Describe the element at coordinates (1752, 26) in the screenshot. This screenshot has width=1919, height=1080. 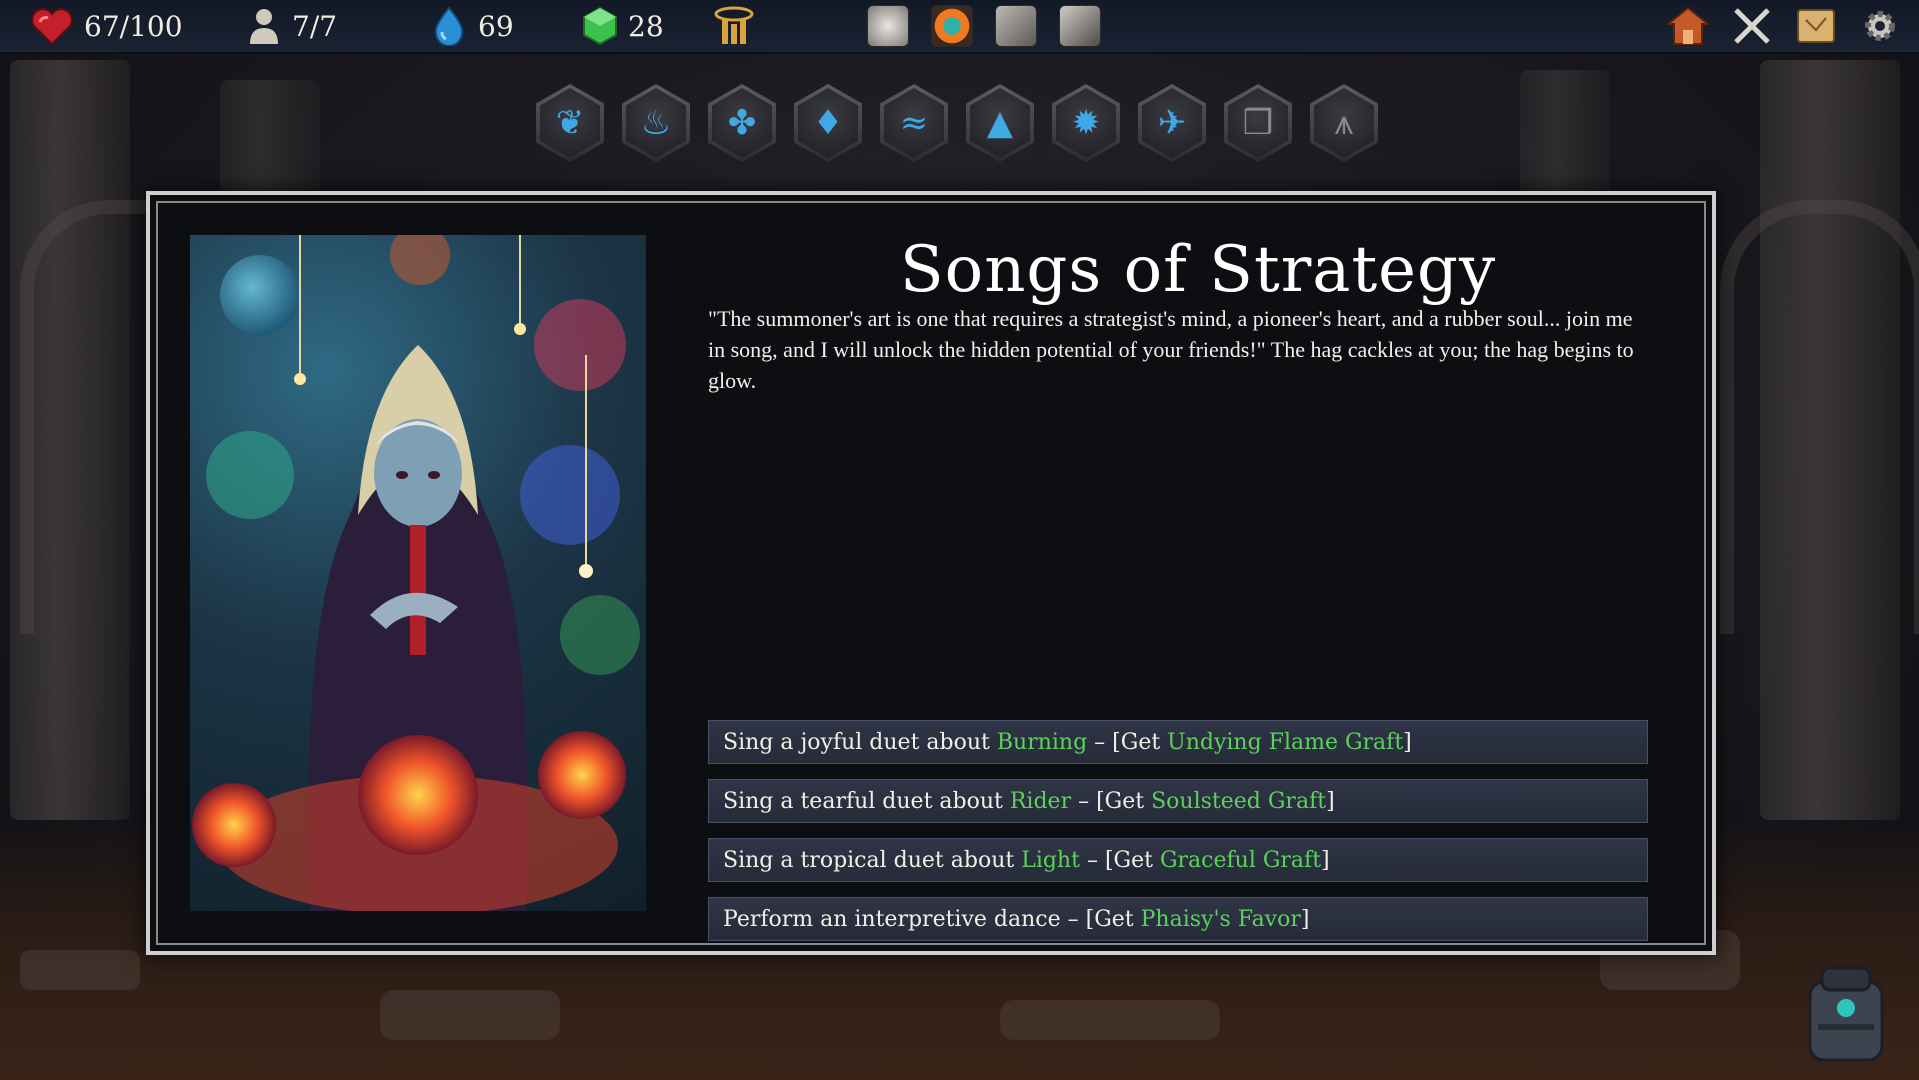
I see `crossed-tools-icon` at that location.